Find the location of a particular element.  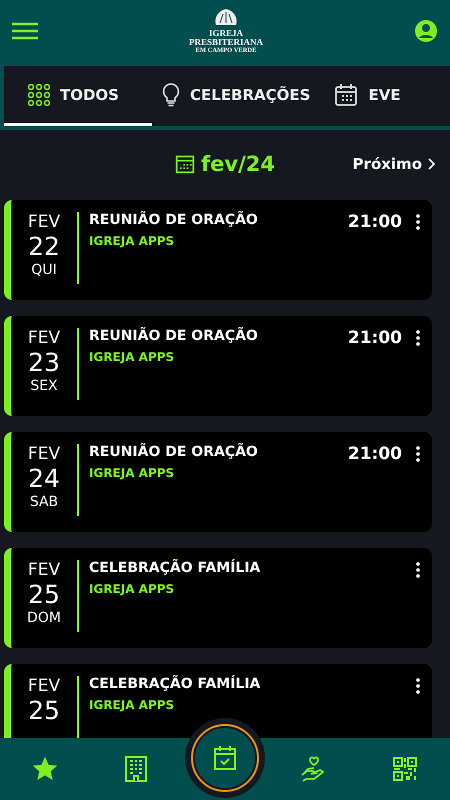

menu-icon is located at coordinates (25, 31).